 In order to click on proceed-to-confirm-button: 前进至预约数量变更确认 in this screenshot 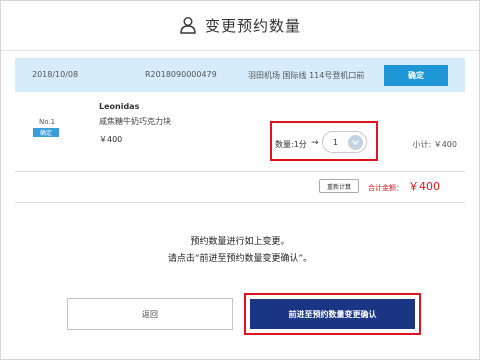, I will do `click(332, 314)`.